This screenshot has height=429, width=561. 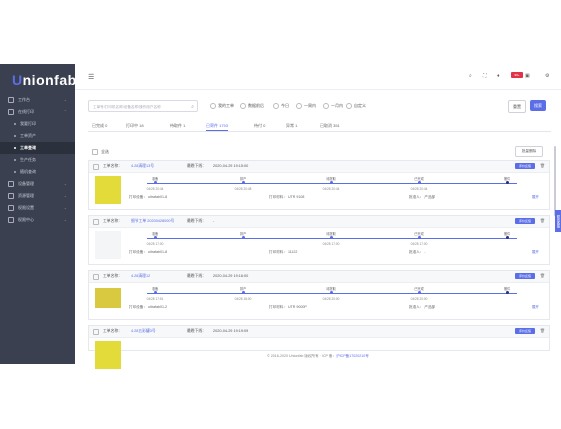 What do you see at coordinates (306, 106) in the screenshot?
I see `filter-radio: 一周内` at bounding box center [306, 106].